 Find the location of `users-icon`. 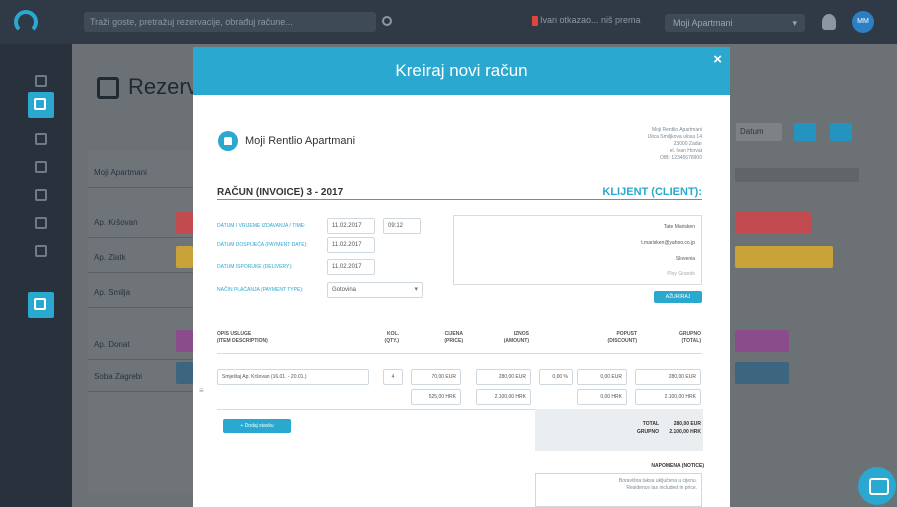

users-icon is located at coordinates (41, 167).